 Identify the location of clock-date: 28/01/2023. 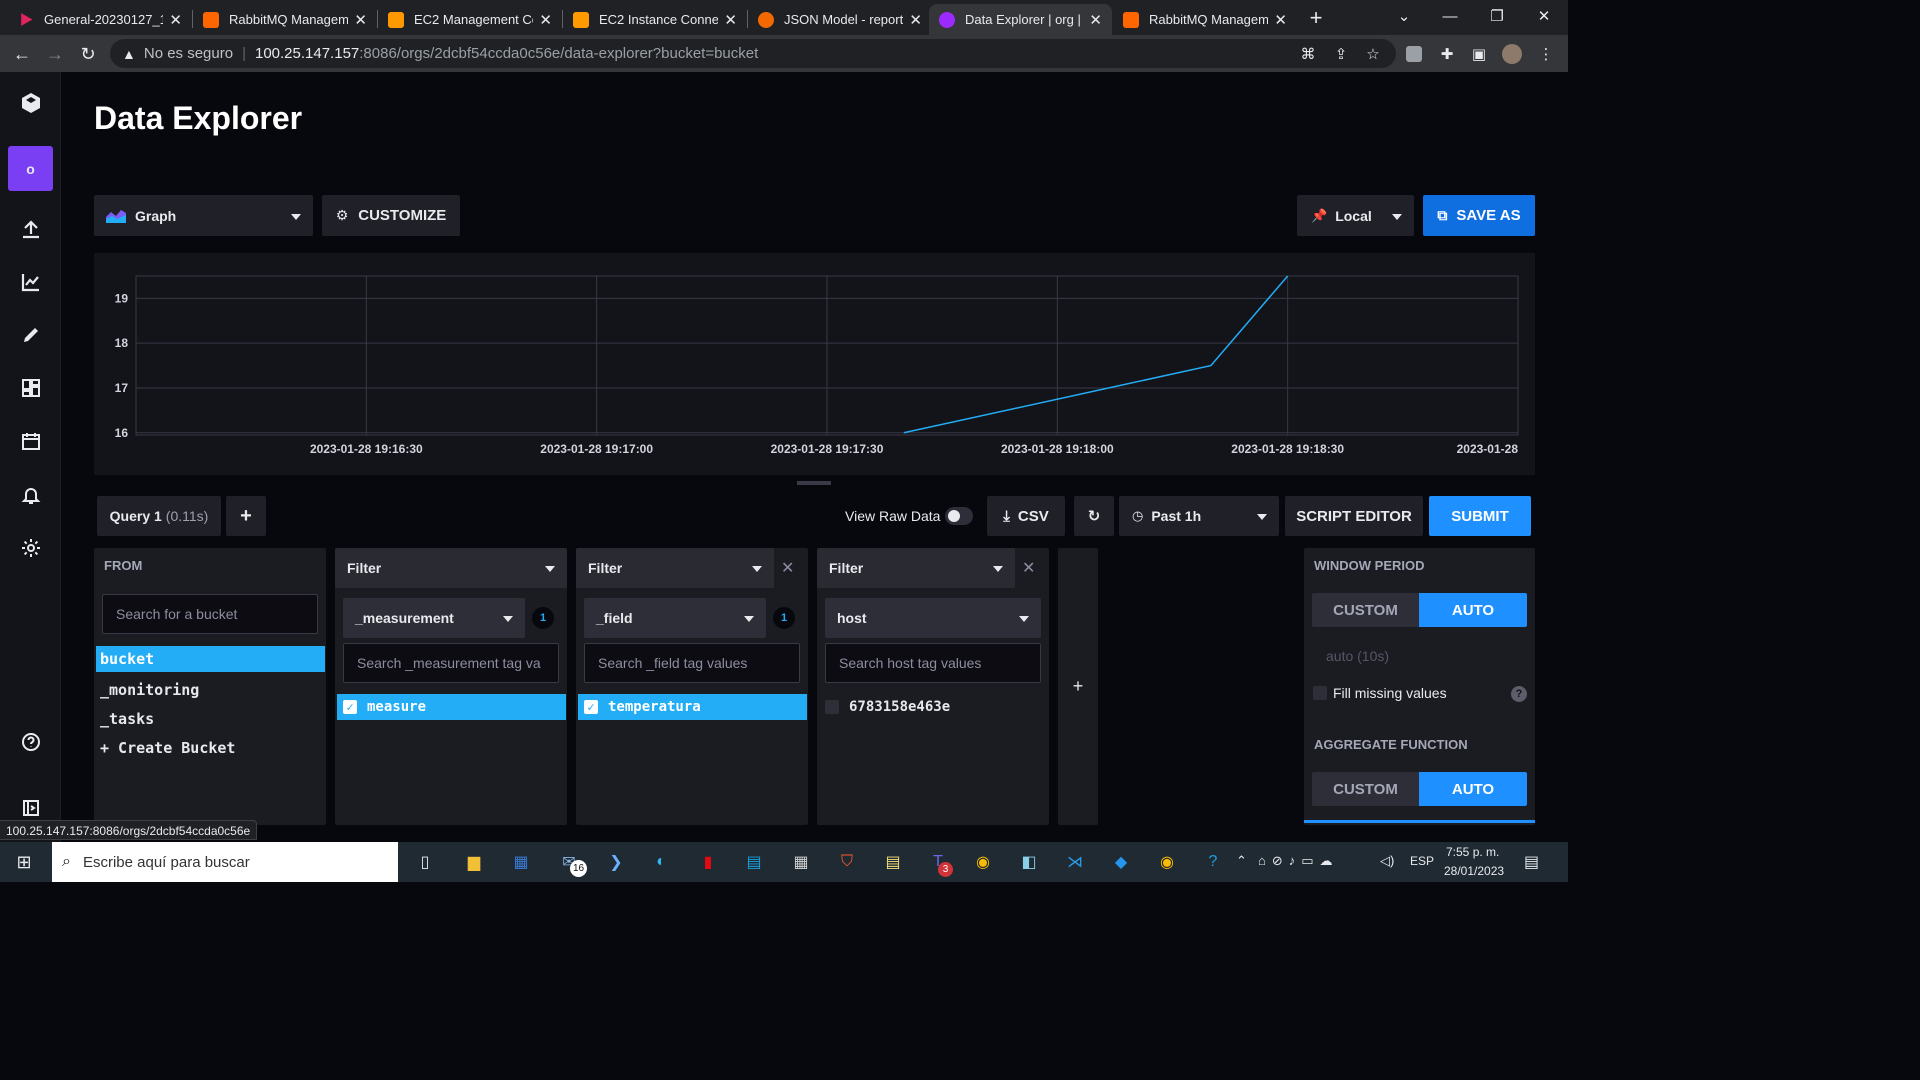
(1474, 871).